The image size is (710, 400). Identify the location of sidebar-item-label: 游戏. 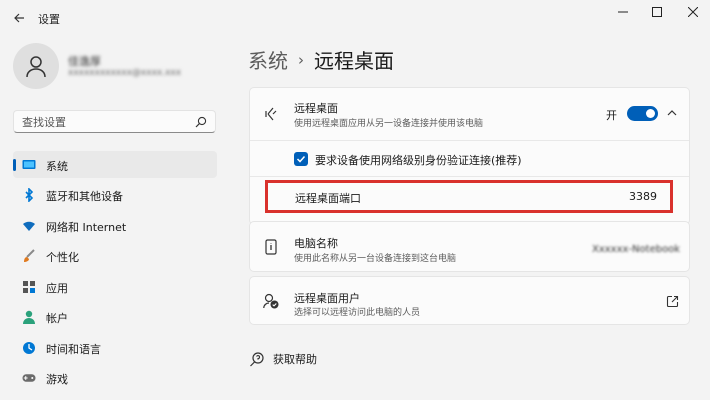
(57, 379).